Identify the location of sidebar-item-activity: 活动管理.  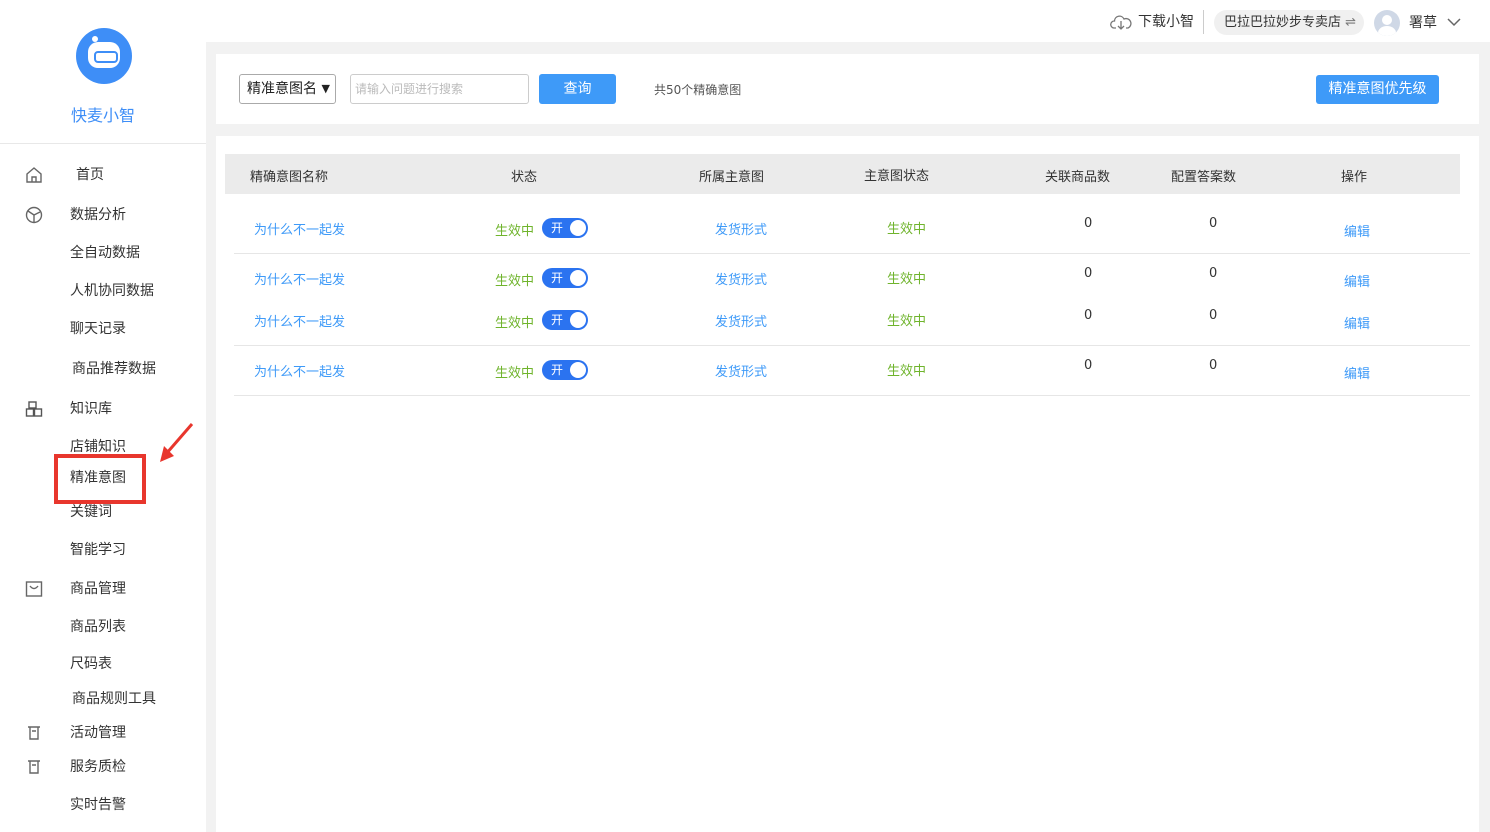
(103, 733).